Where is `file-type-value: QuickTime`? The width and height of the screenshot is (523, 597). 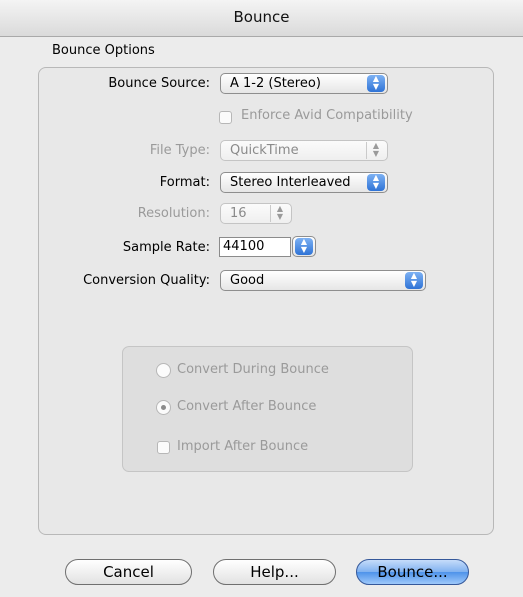 file-type-value: QuickTime is located at coordinates (264, 150).